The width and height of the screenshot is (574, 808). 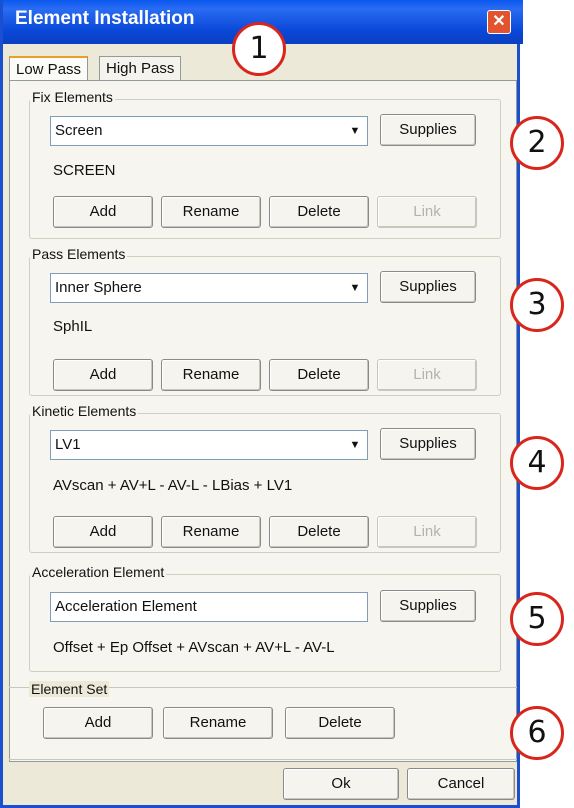 I want to click on fix-rename-button: Rename, so click(x=211, y=212).